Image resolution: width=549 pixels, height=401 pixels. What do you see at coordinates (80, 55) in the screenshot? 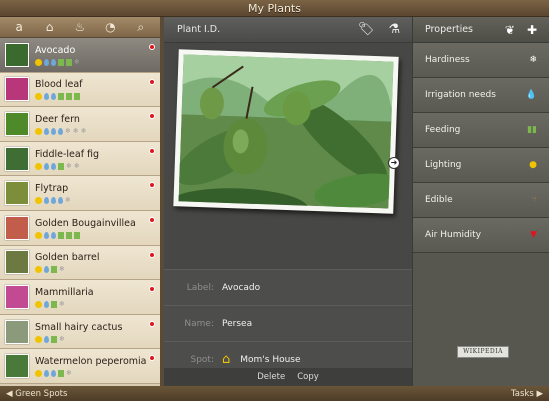
I see `plant-list-item: Avocado ❄` at bounding box center [80, 55].